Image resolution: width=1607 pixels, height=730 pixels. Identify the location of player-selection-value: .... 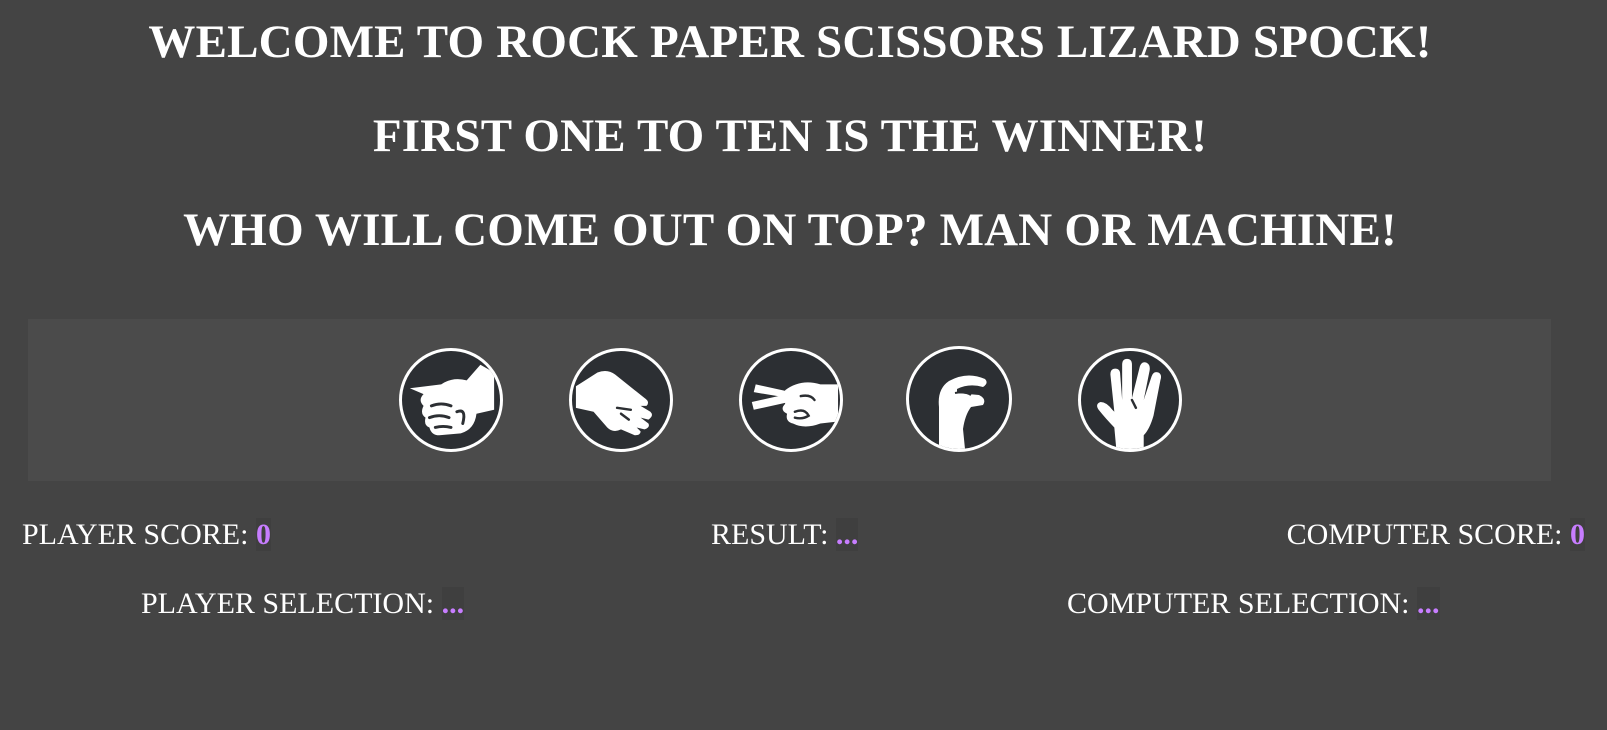
(453, 603).